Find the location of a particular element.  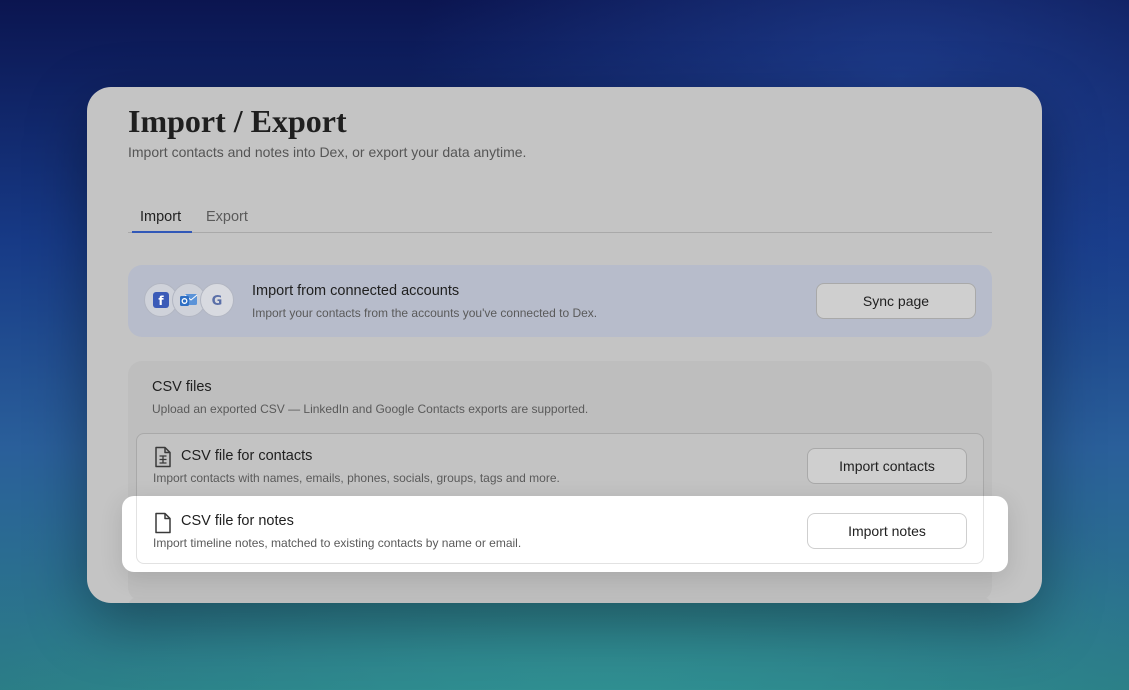

tab-import: Import is located at coordinates (160, 217).